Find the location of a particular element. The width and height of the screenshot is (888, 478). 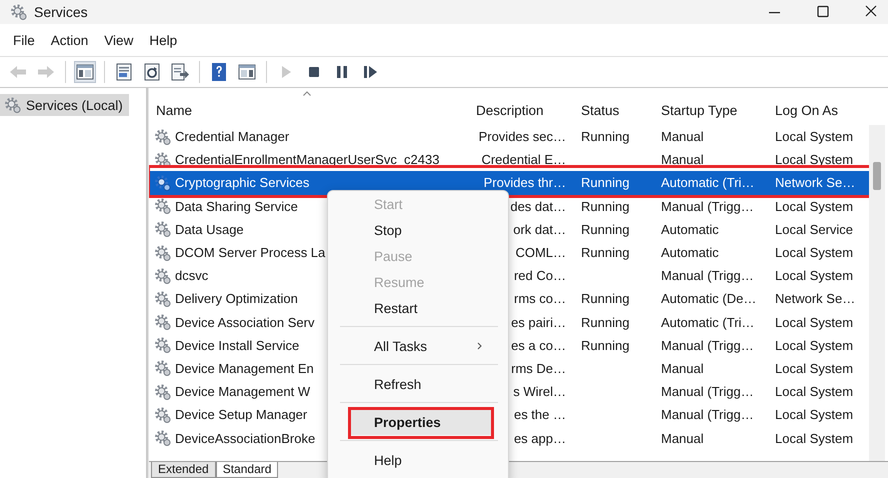

menu-item: Restart is located at coordinates (421, 308).